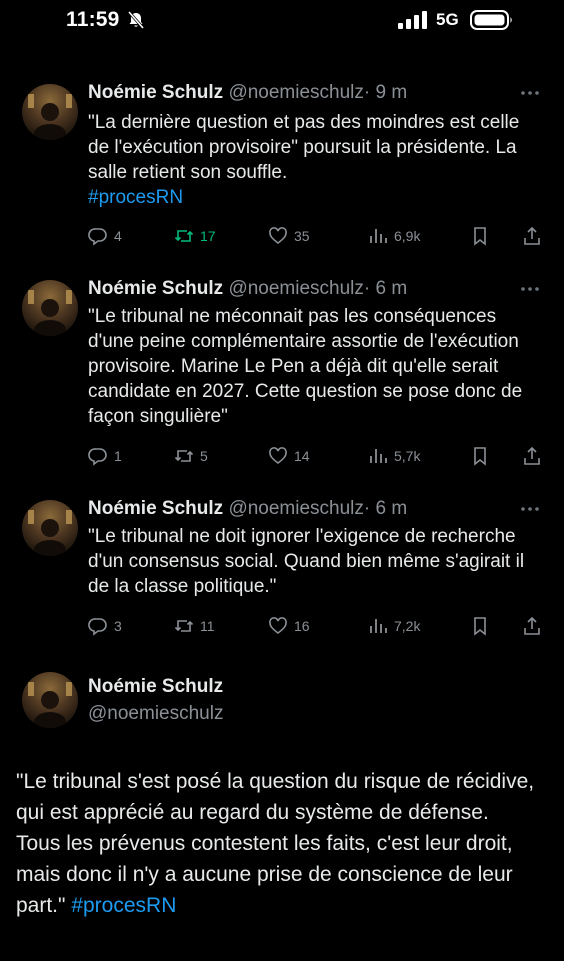 The height and width of the screenshot is (961, 564). Describe the element at coordinates (385, 92) in the screenshot. I see `timestamp: · 9 m` at that location.